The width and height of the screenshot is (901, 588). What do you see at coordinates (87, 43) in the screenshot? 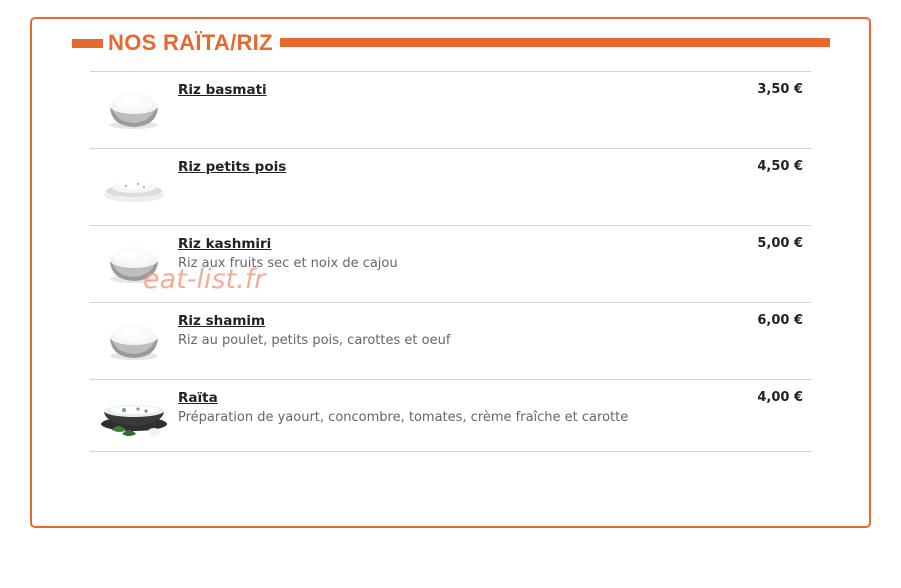
I see `heading-bar-left` at bounding box center [87, 43].